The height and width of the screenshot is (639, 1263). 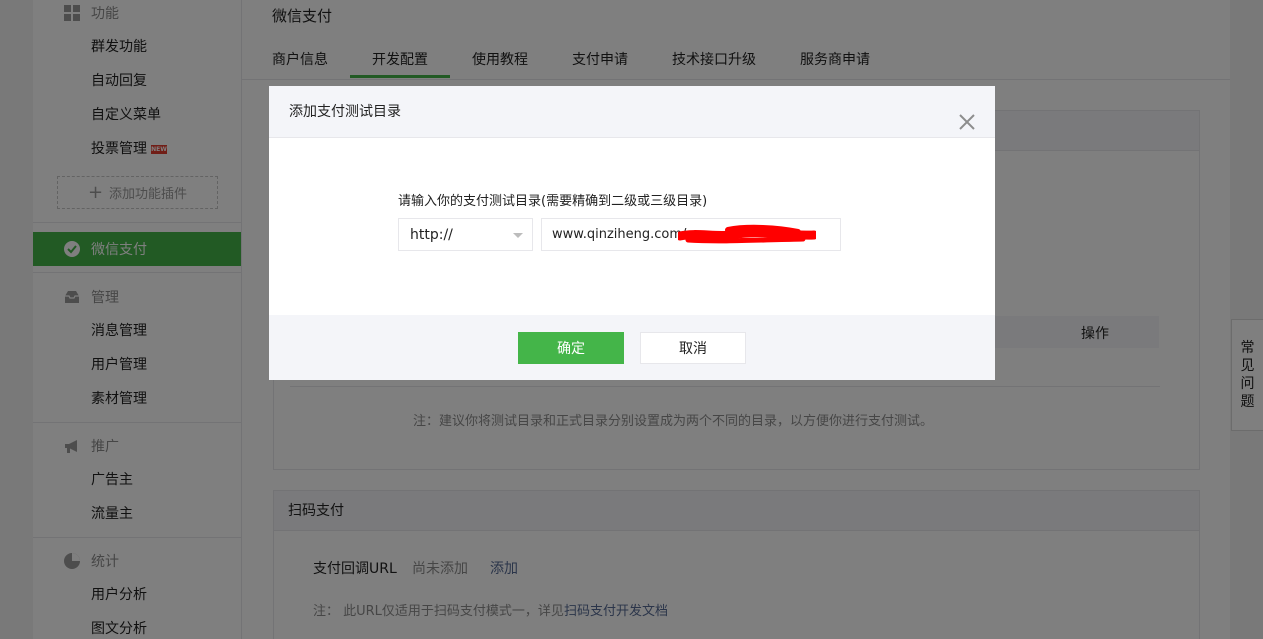 What do you see at coordinates (518, 235) in the screenshot?
I see `chevron-down-icon` at bounding box center [518, 235].